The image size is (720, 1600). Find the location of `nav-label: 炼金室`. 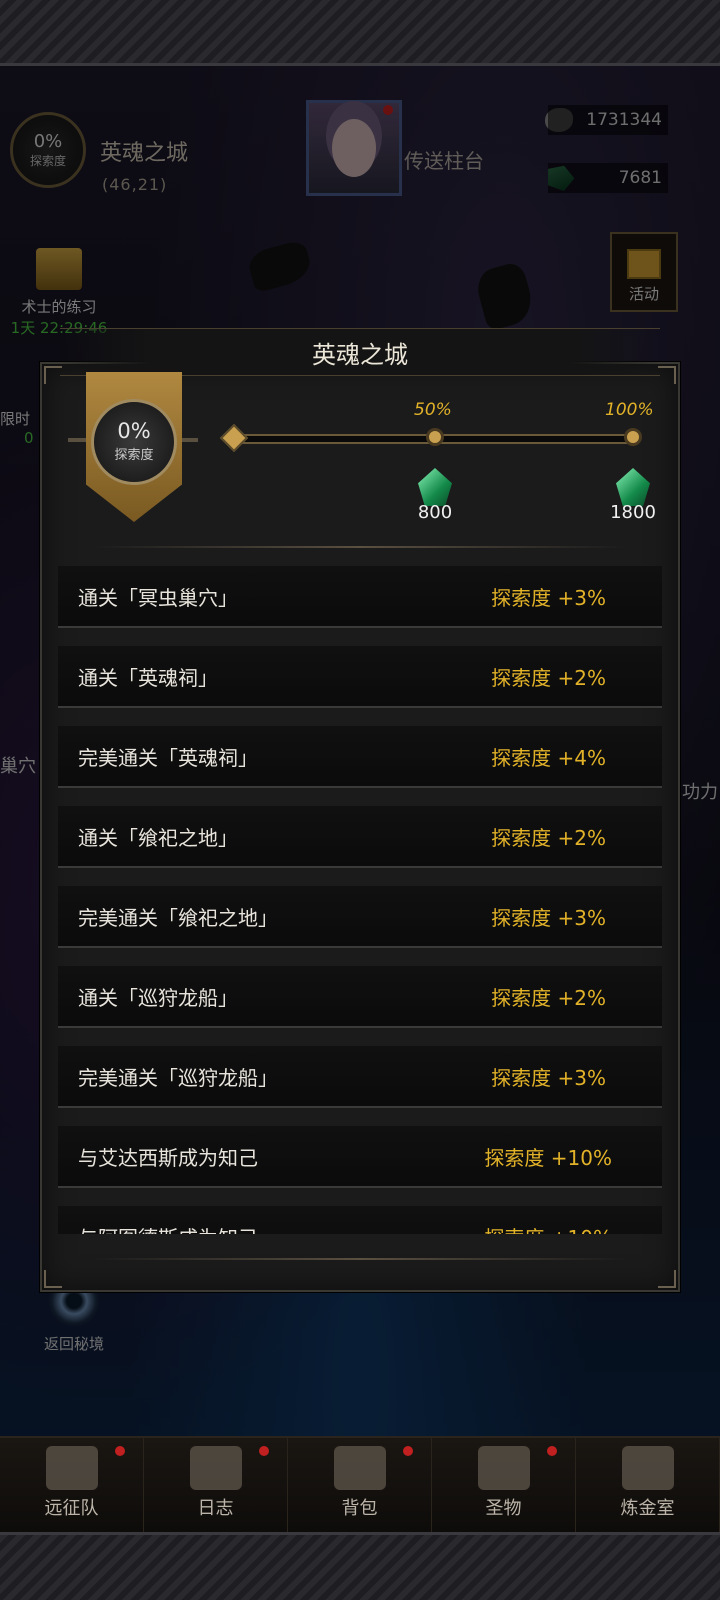

nav-label: 炼金室 is located at coordinates (647, 1508).